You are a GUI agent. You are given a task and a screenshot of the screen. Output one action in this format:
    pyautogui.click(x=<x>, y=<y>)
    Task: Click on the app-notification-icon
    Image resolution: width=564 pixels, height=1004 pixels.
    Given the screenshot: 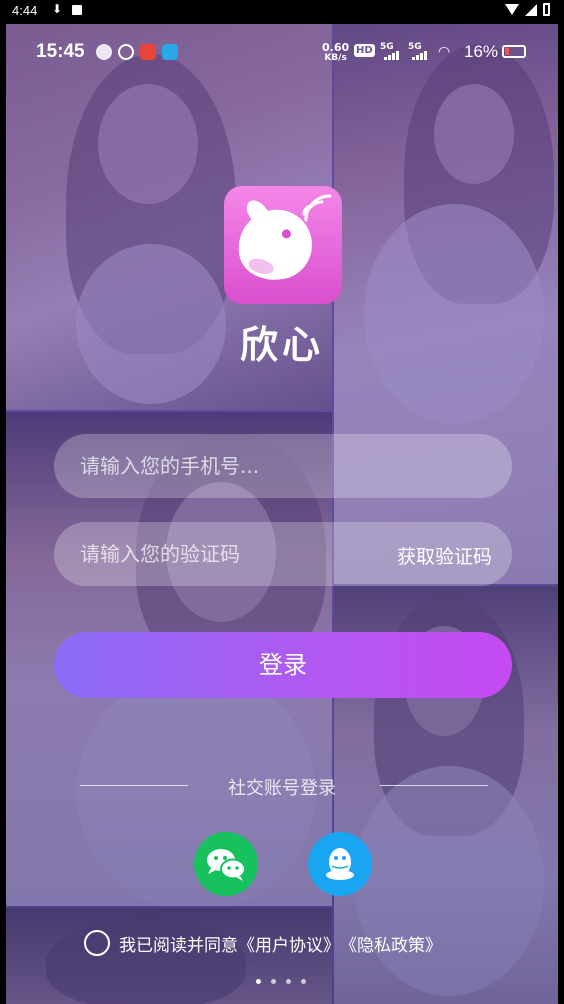 What is the action you would take?
    pyautogui.click(x=126, y=52)
    